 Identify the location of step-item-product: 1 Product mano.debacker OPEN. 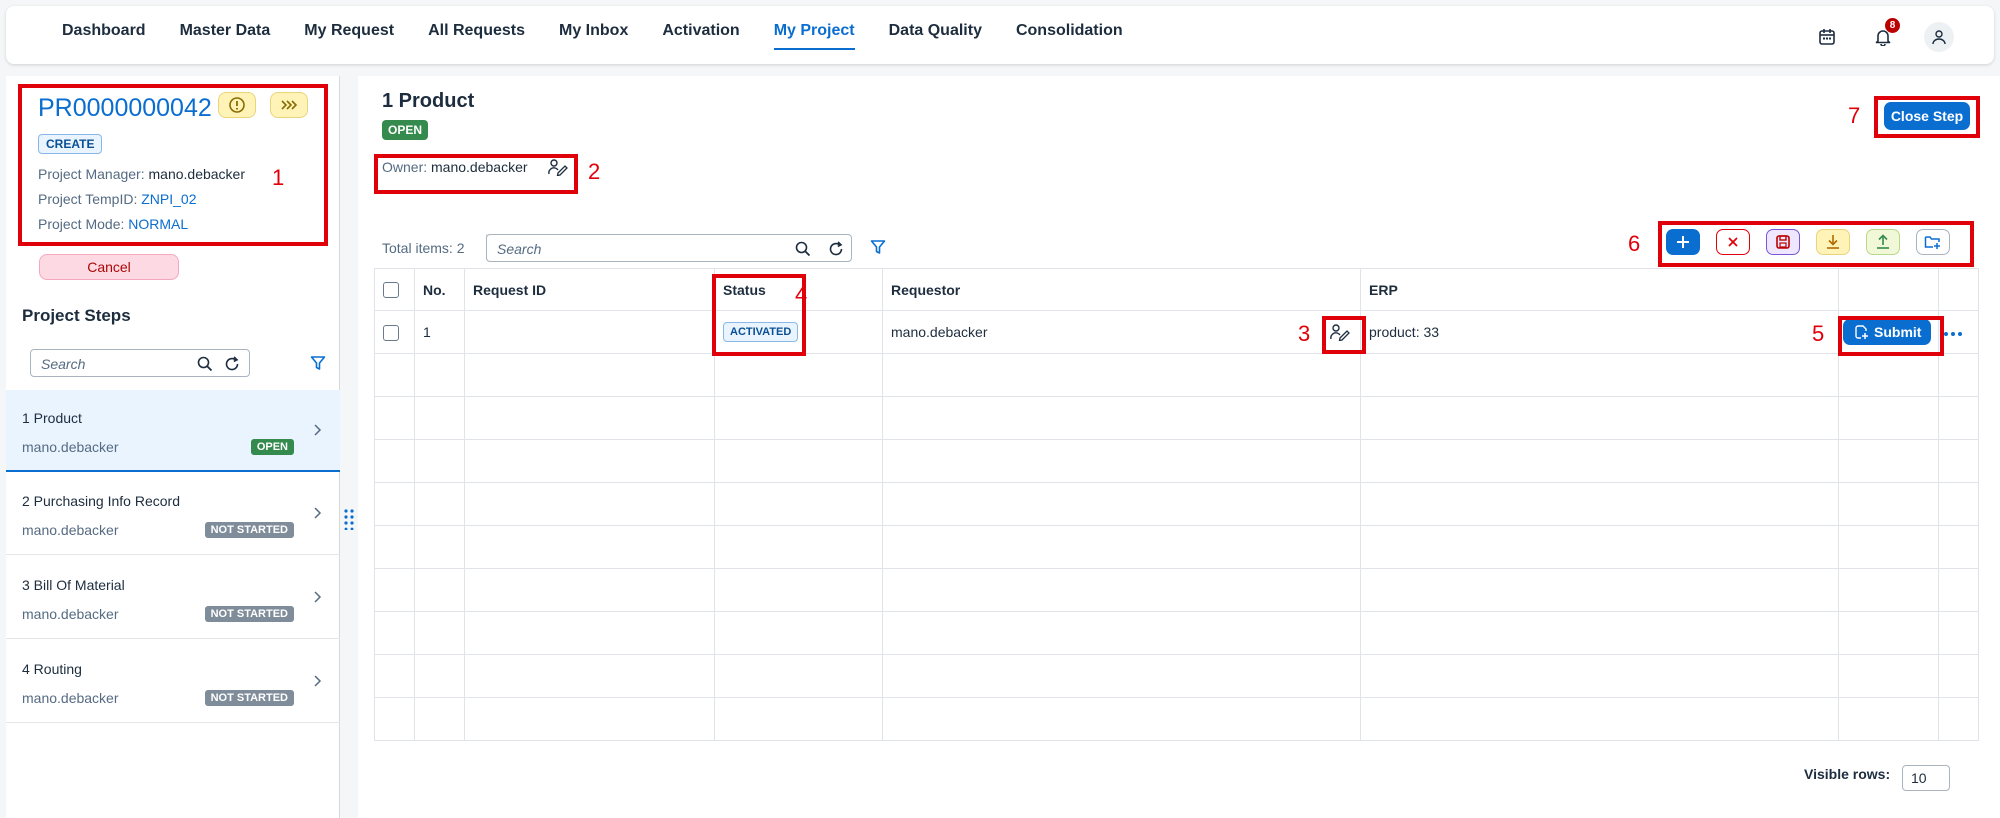
(173, 431).